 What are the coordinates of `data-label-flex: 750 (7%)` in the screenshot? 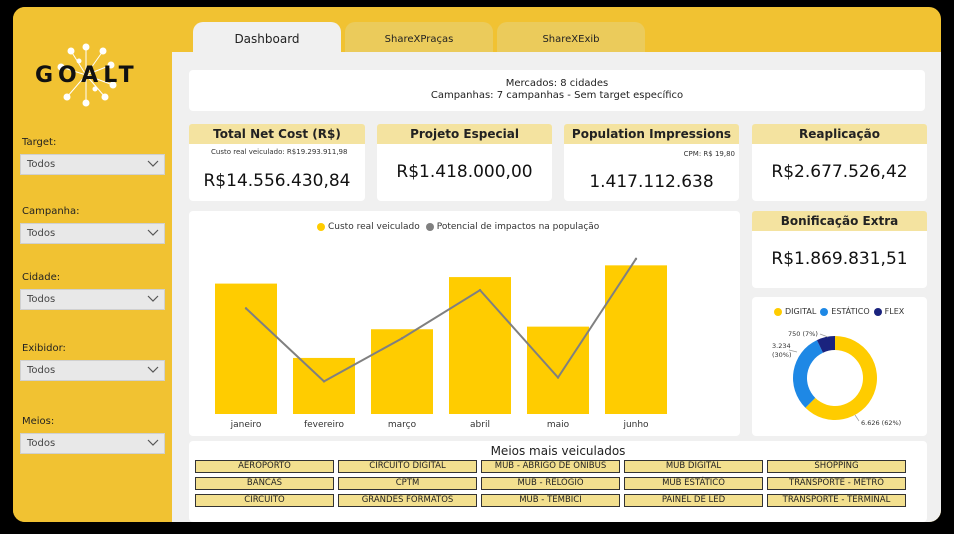 It's located at (803, 334).